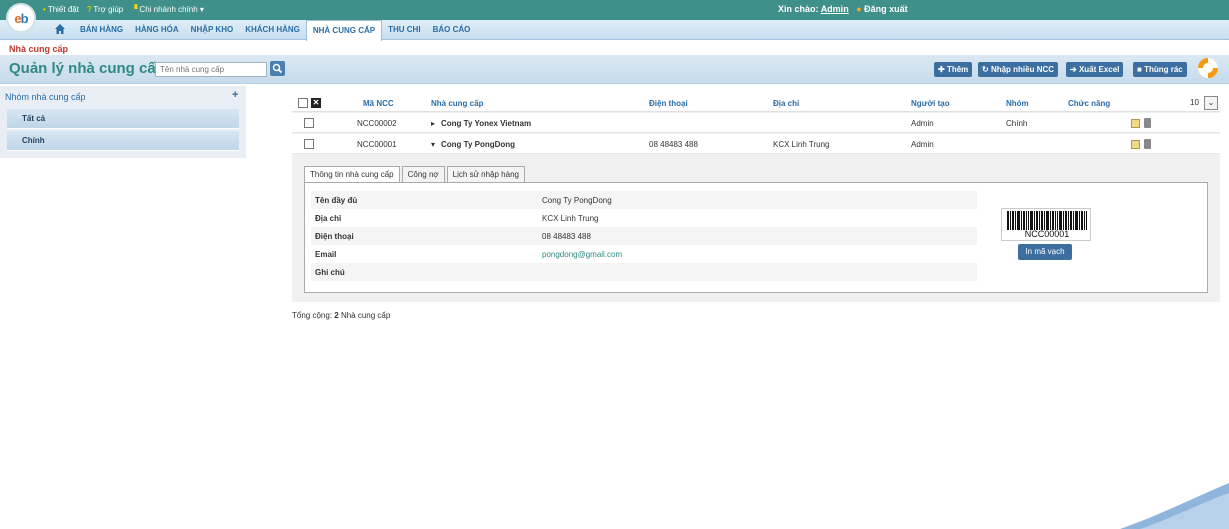  I want to click on tab-supplier-info: Thông tin nhà cung cấp, so click(352, 174).